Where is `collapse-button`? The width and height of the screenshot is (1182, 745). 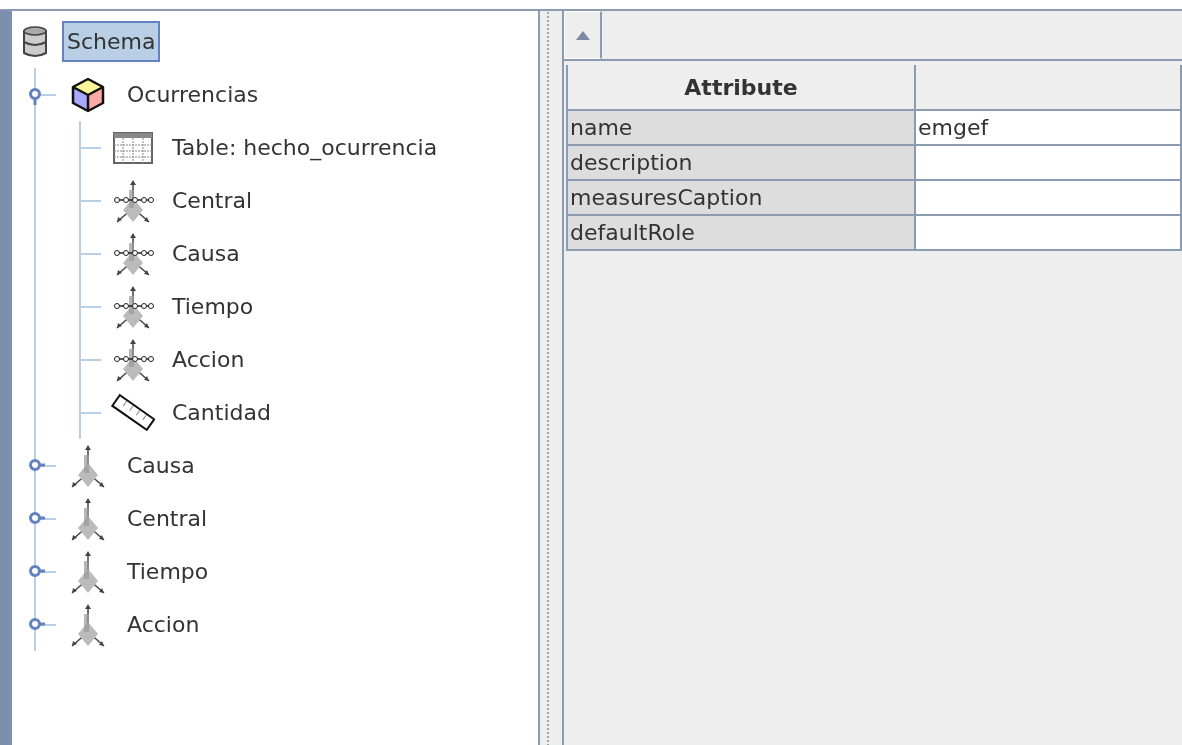
collapse-button is located at coordinates (583, 35).